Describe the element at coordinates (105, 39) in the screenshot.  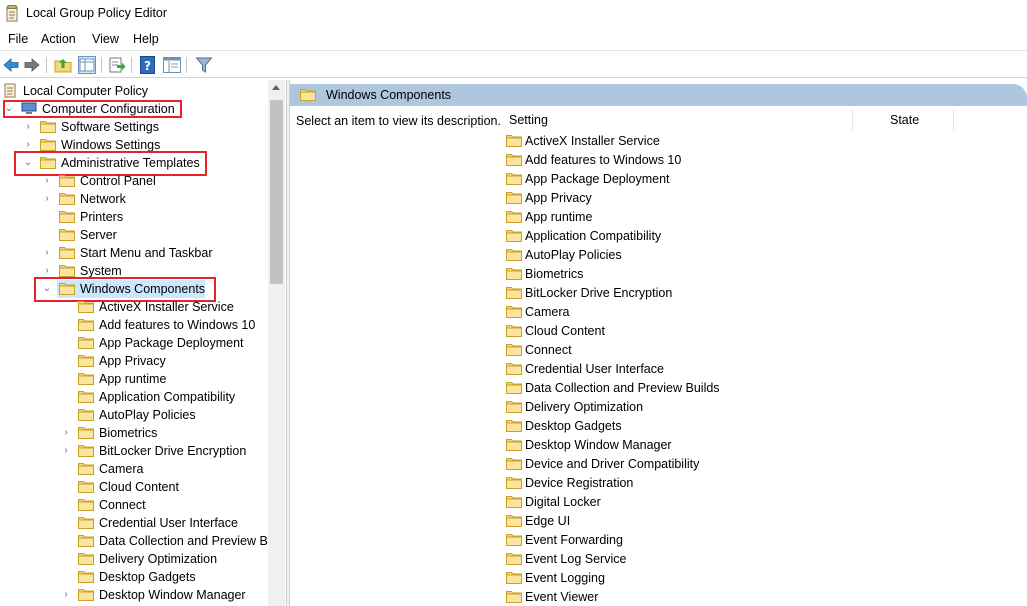
I see `menu-view: View` at that location.